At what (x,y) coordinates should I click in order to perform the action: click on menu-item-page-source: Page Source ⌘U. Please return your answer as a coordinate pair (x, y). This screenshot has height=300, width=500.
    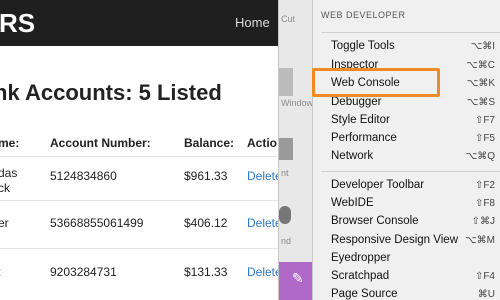
    Looking at the image, I should click on (406, 293).